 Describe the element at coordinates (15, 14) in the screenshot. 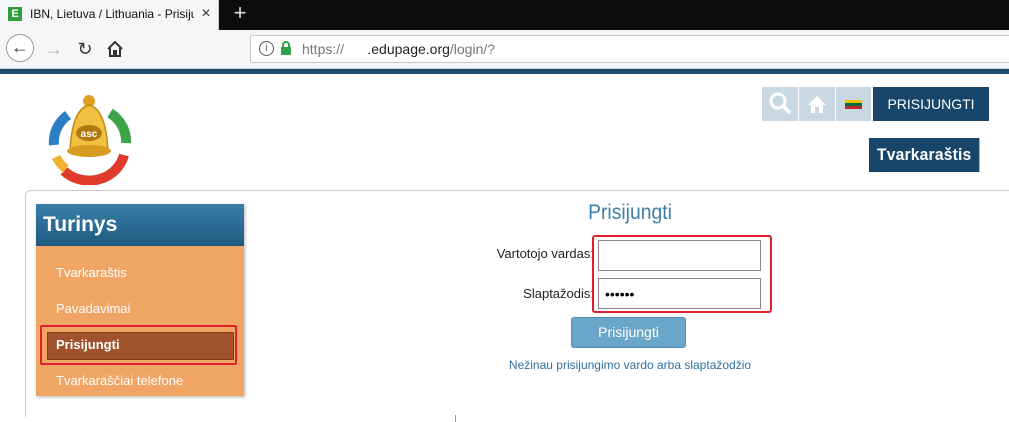

I see `favicon-icon: E` at that location.